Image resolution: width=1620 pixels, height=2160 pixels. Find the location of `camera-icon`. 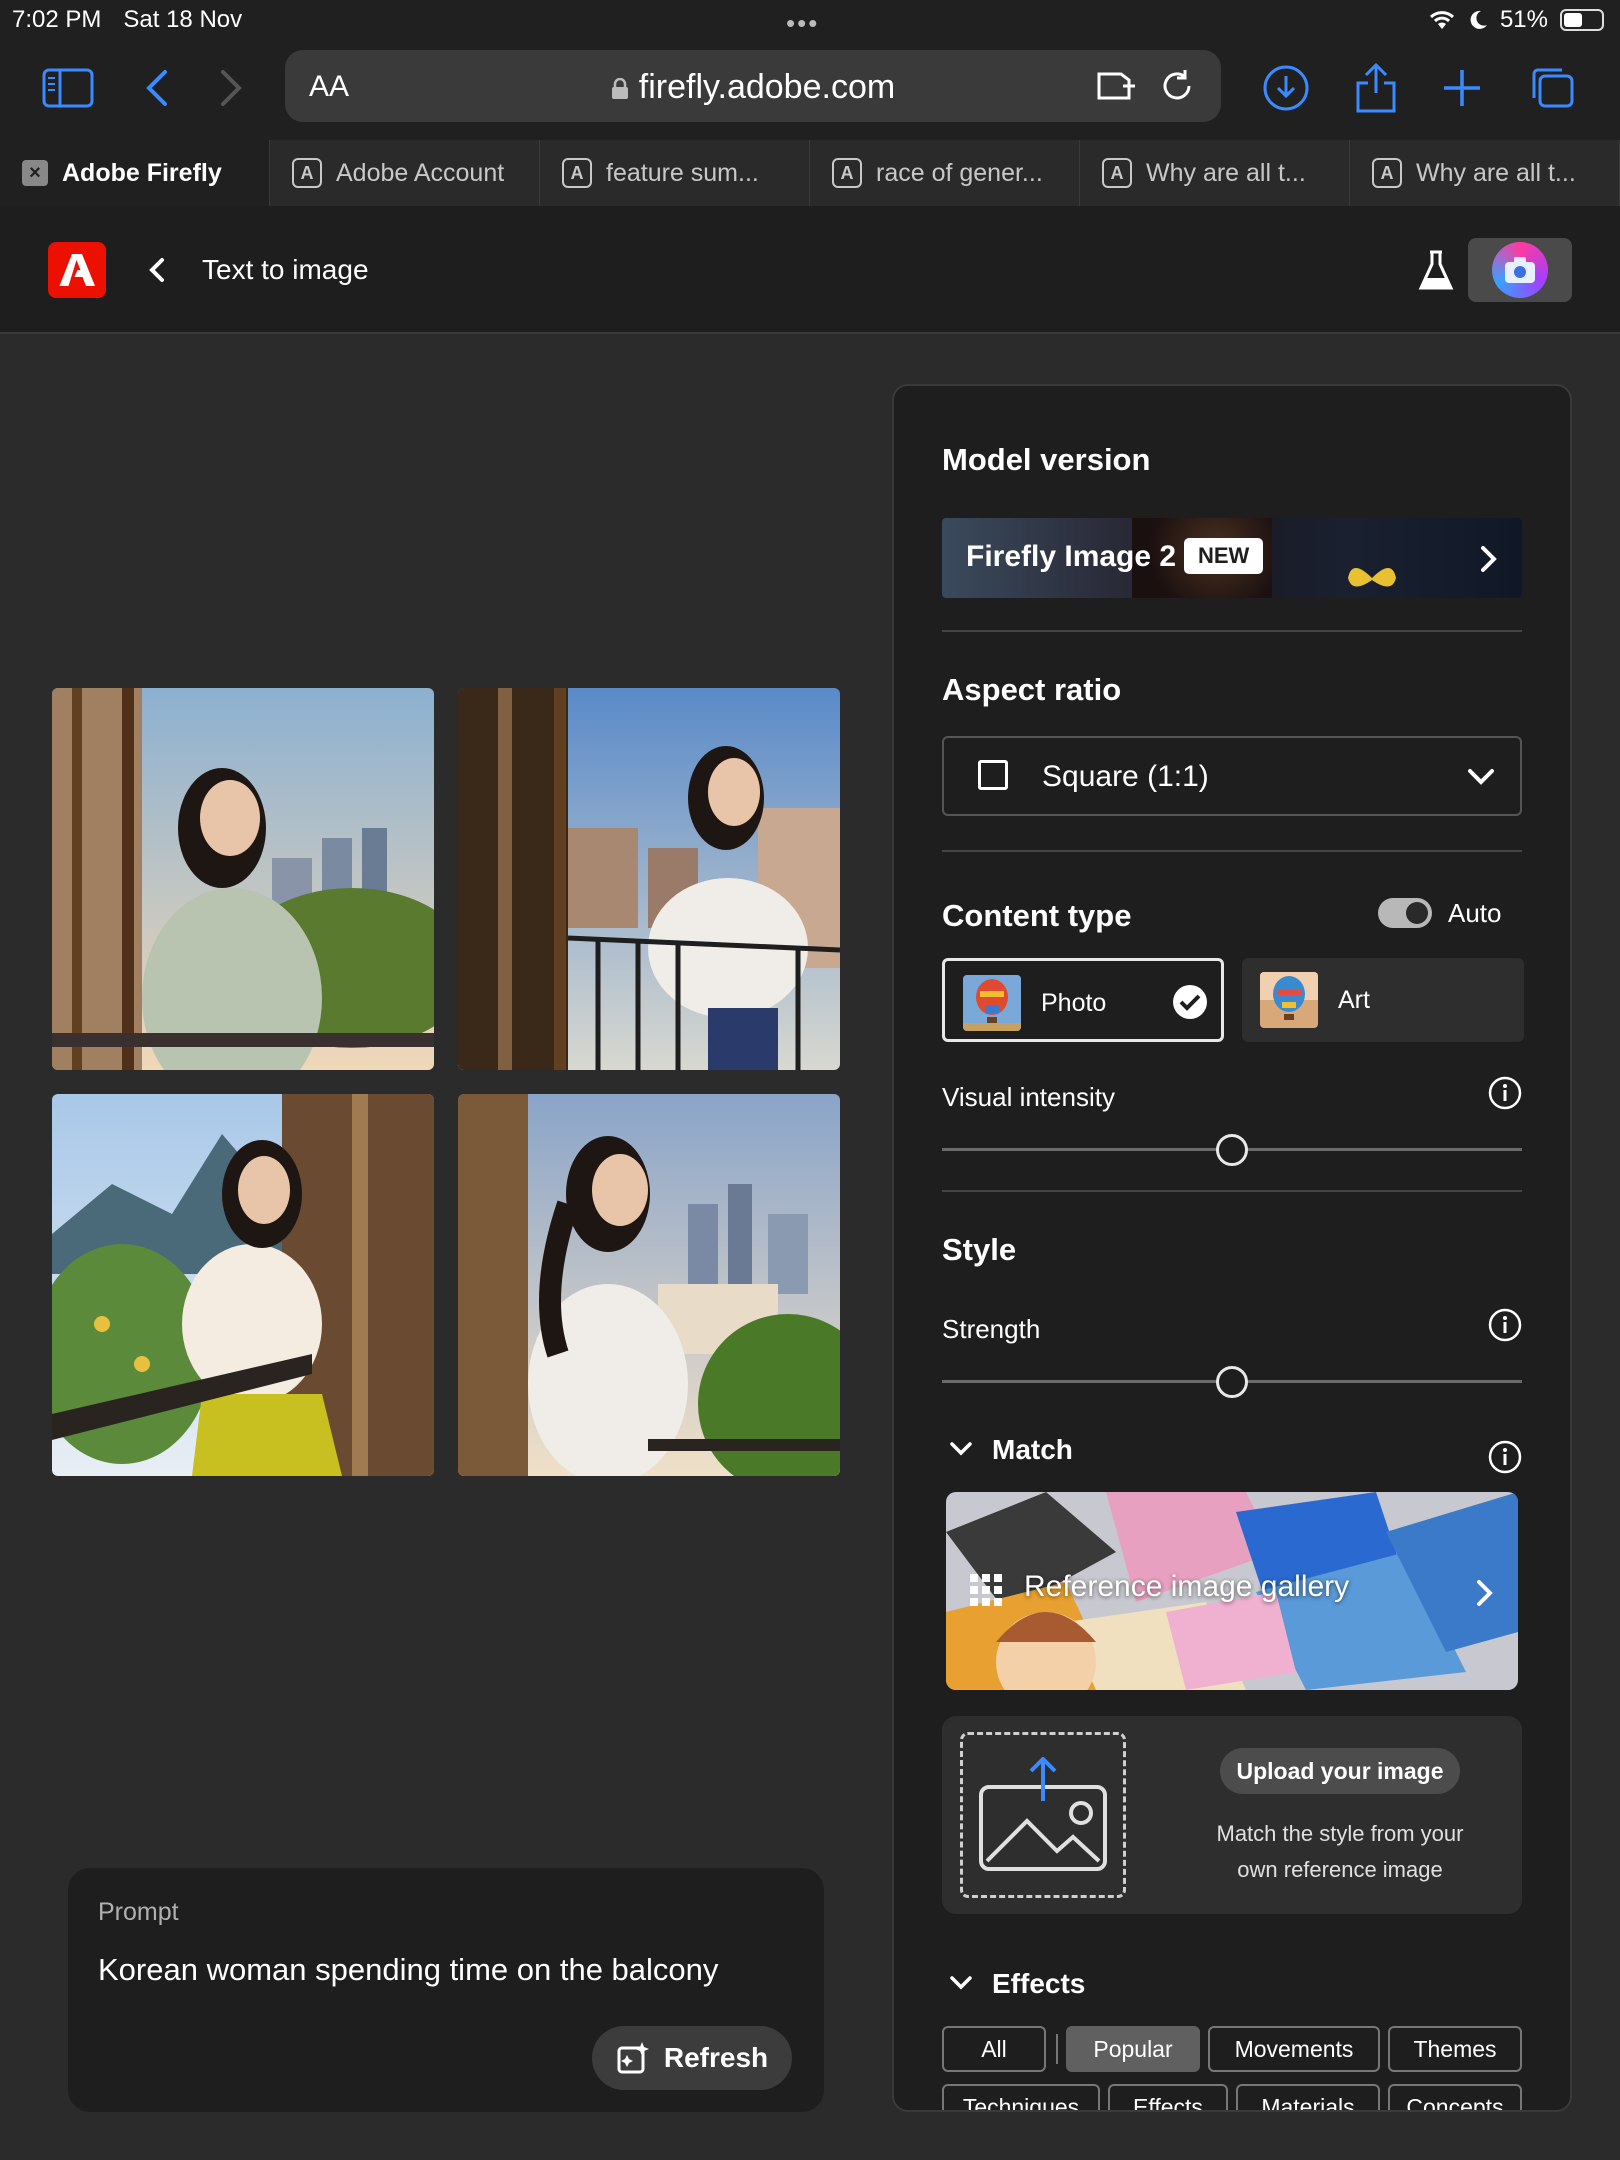

camera-icon is located at coordinates (1520, 270).